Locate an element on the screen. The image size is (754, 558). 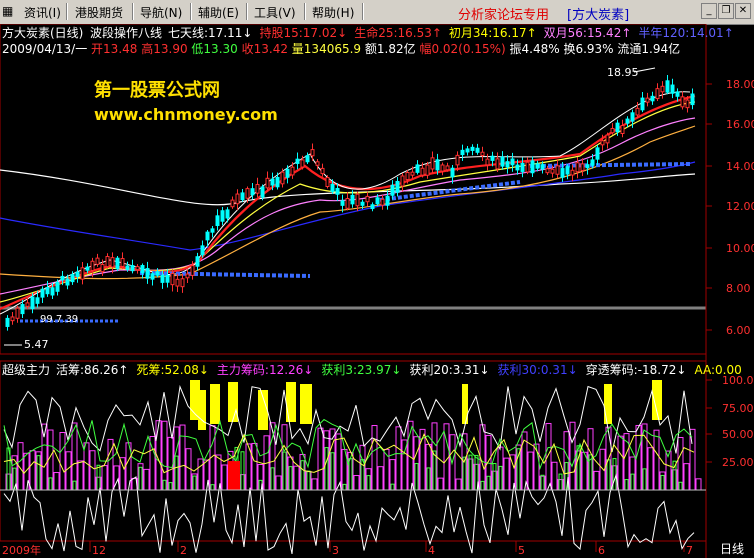
period-label: 日线 is located at coordinates (732, 549).